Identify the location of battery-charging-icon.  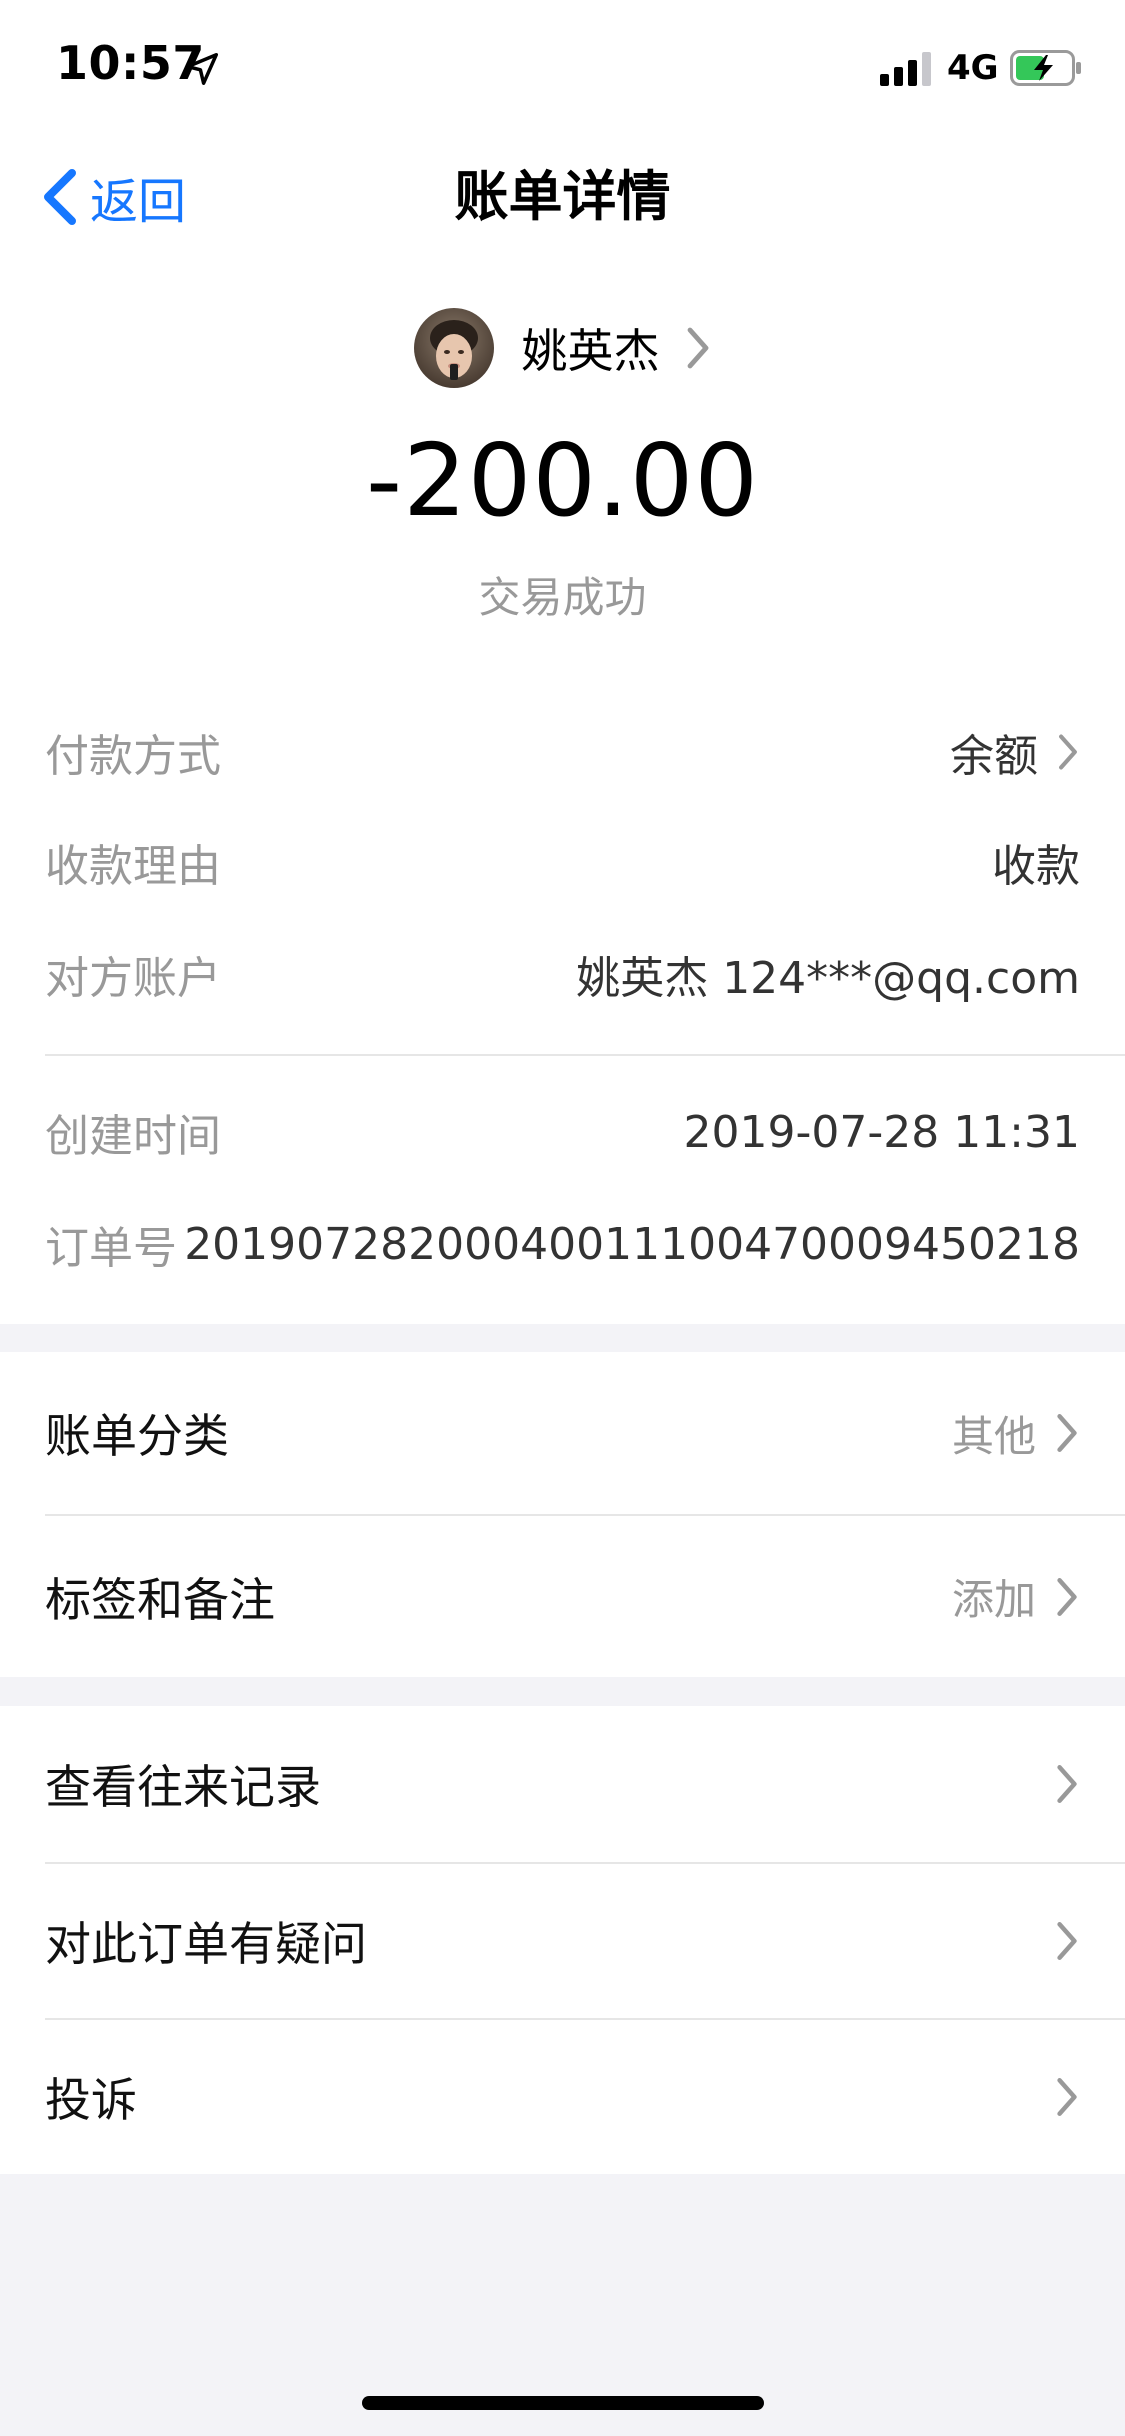
(1045, 68).